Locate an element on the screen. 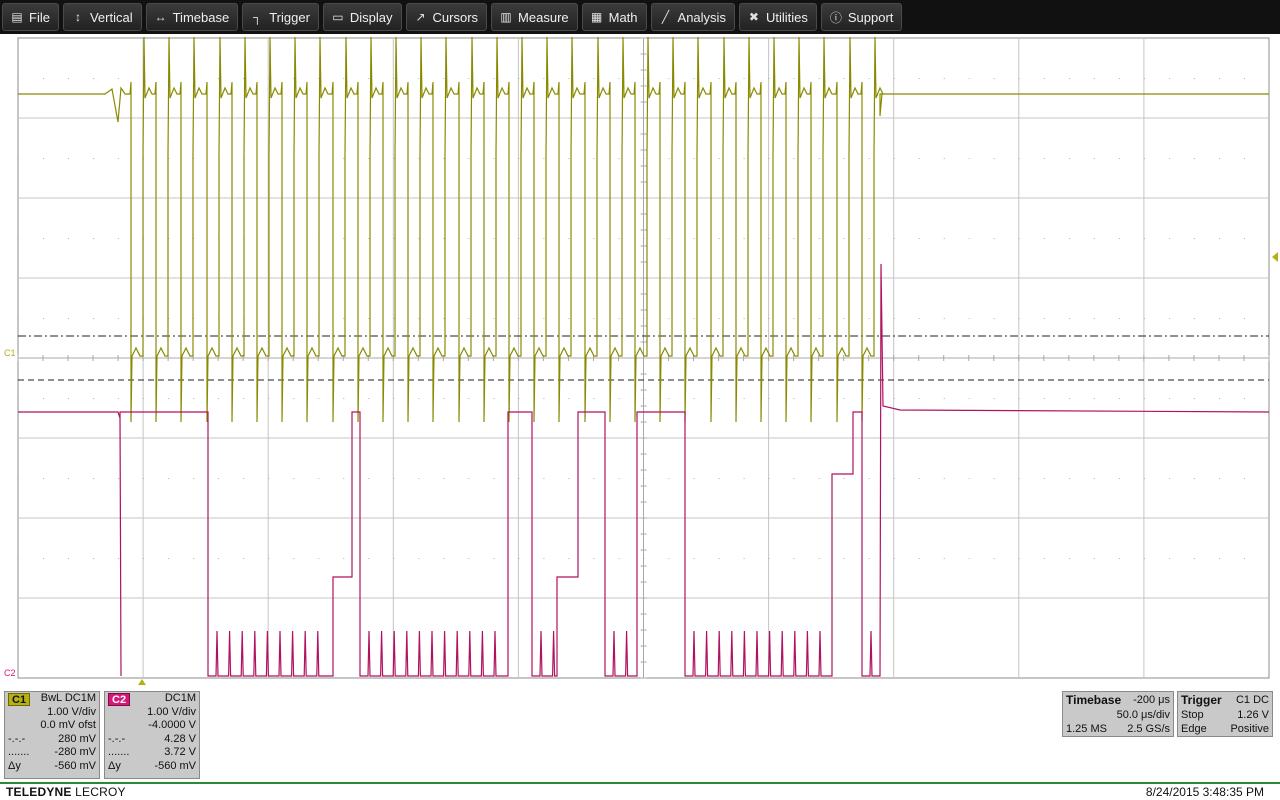  menu-label: Math is located at coordinates (623, 17).